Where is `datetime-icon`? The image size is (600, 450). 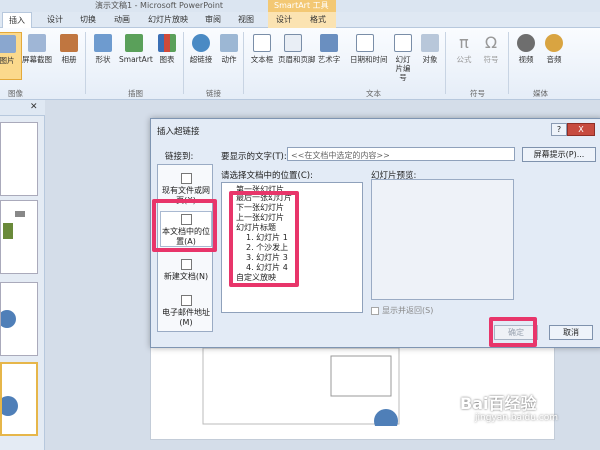 datetime-icon is located at coordinates (365, 43).